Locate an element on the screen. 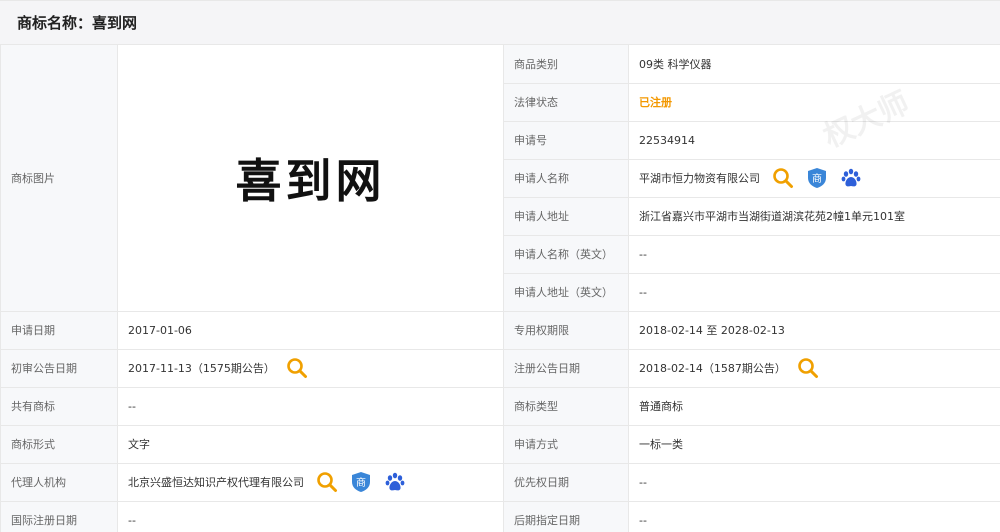  shared-label: 共有商标 is located at coordinates (59, 406).